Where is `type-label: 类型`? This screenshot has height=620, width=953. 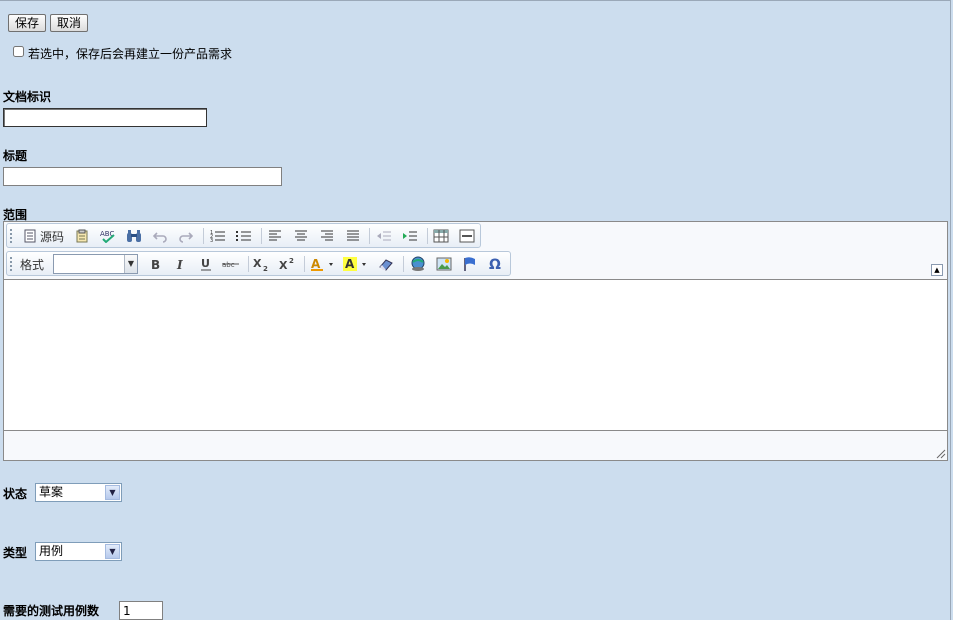
type-label: 类型 is located at coordinates (15, 553).